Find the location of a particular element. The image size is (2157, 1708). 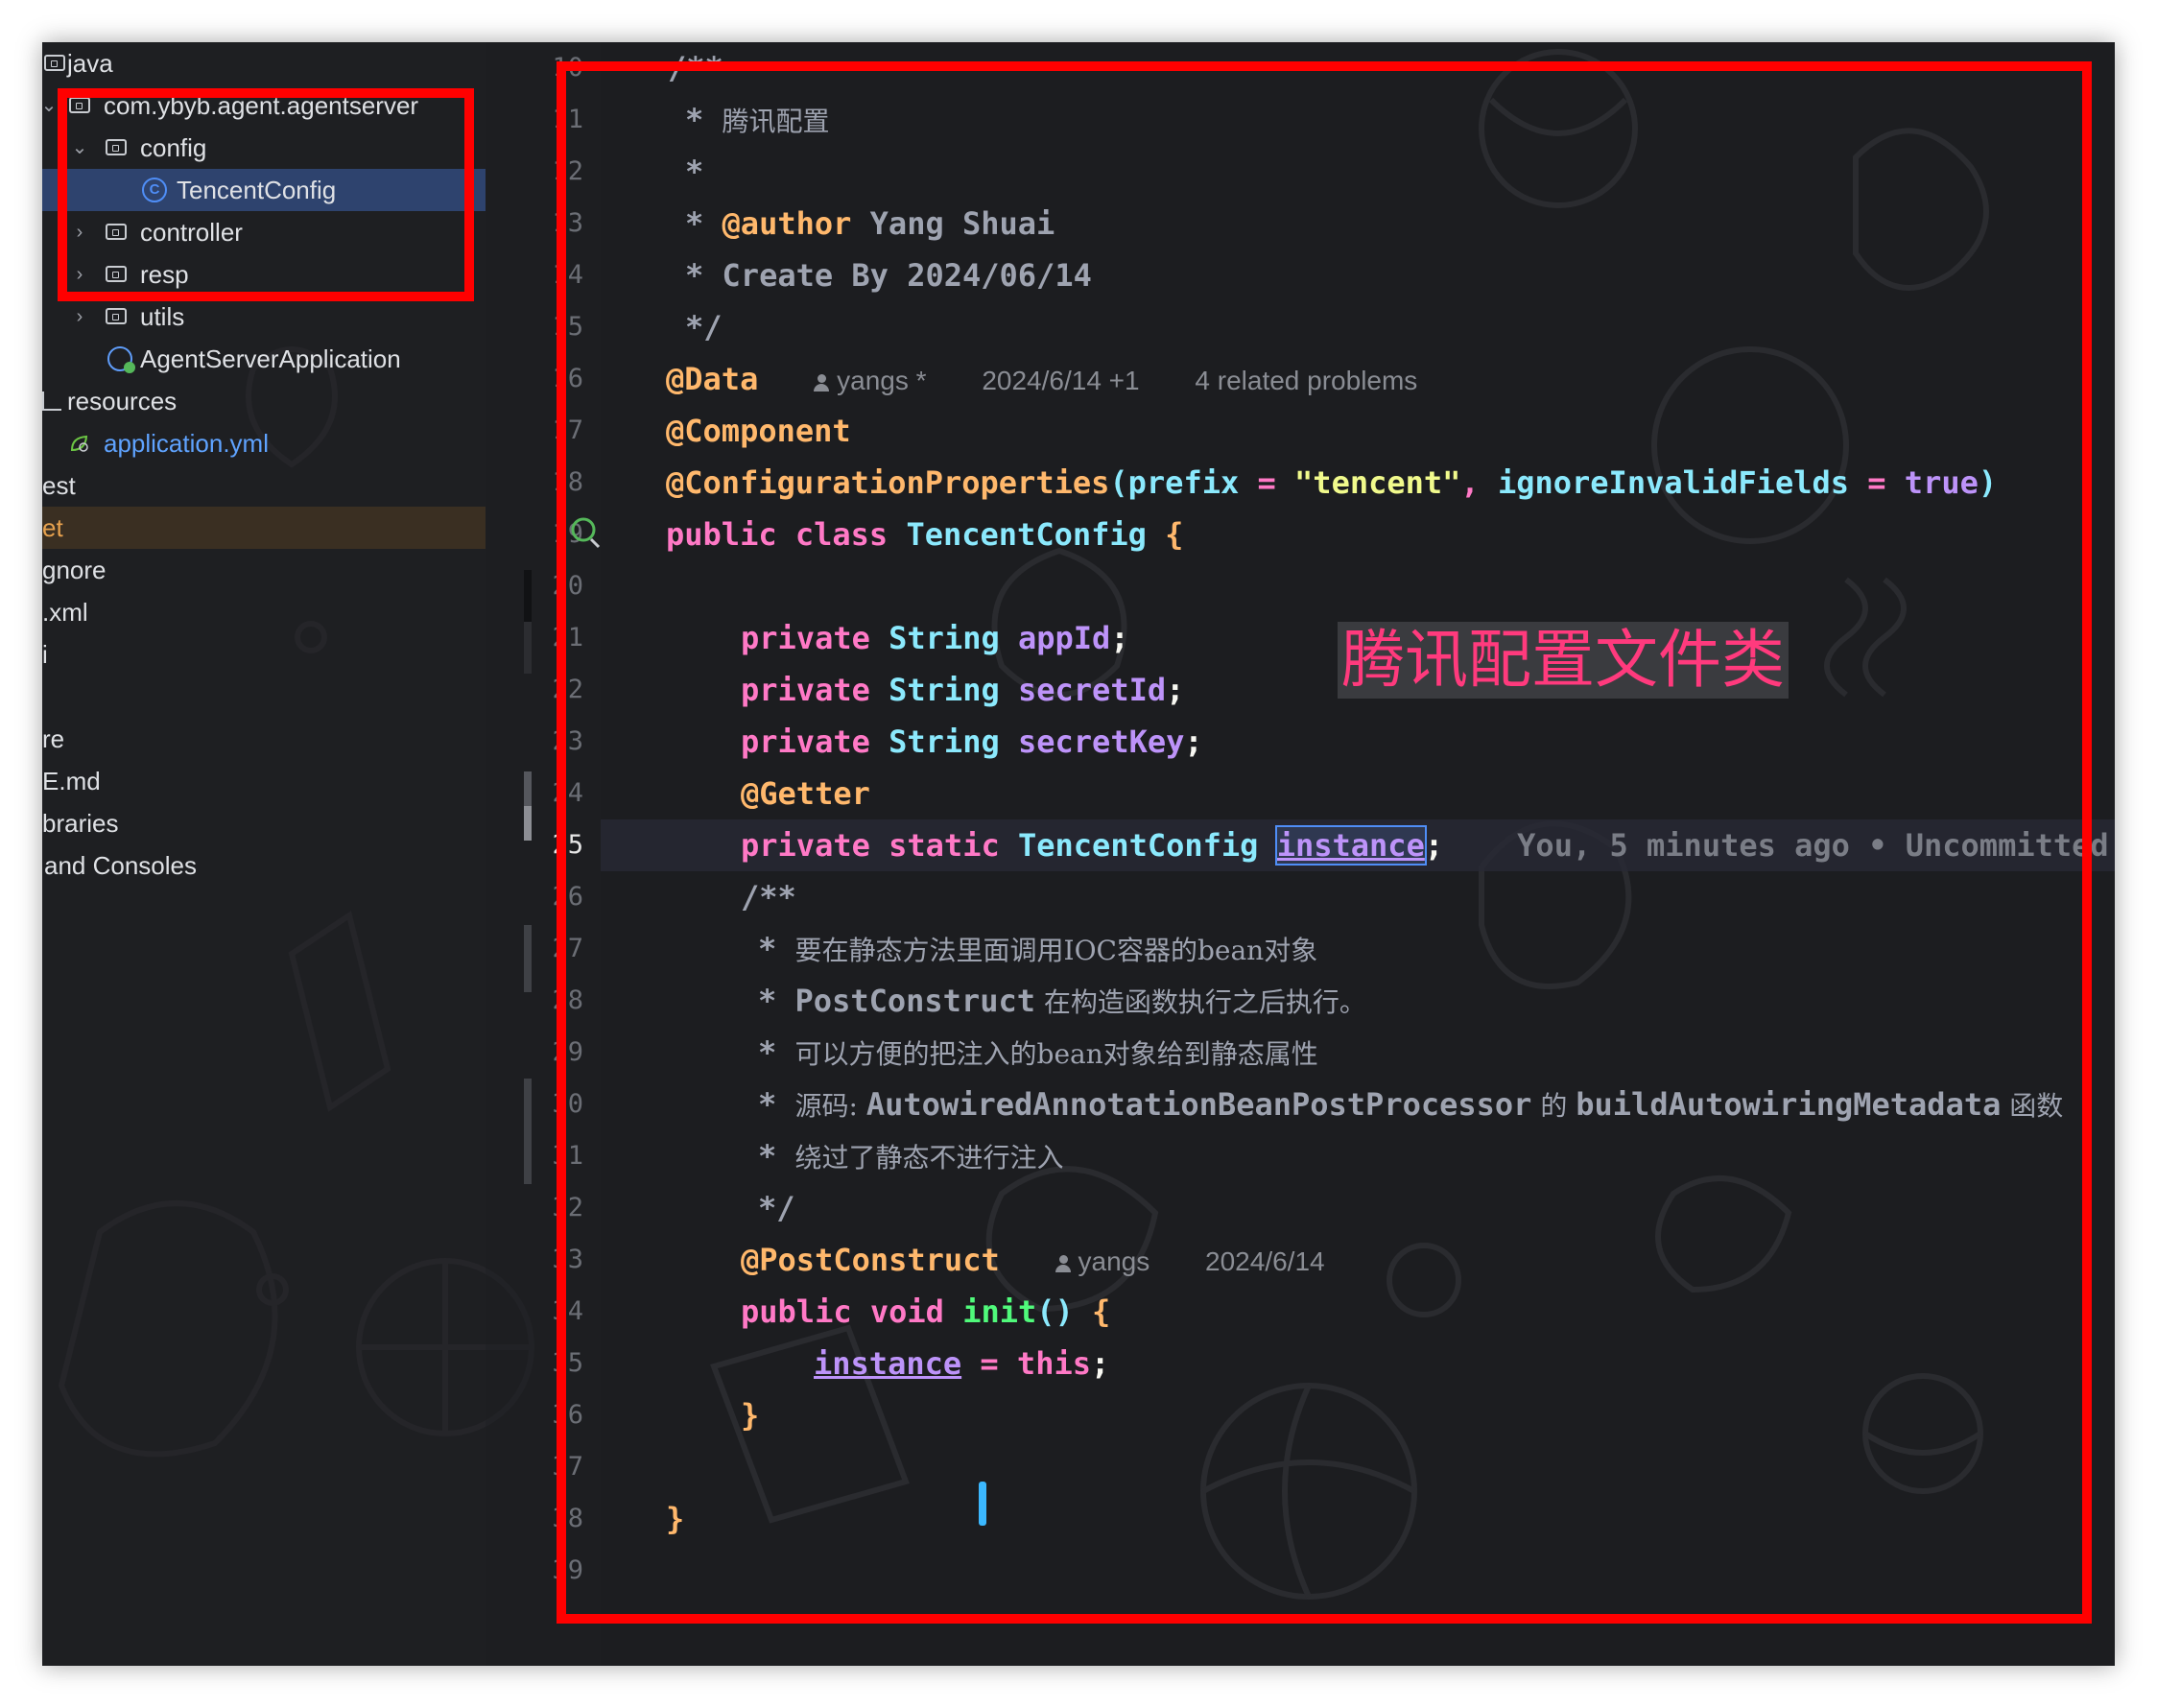

tree-item-application-yml: application.yml is located at coordinates (264, 443).